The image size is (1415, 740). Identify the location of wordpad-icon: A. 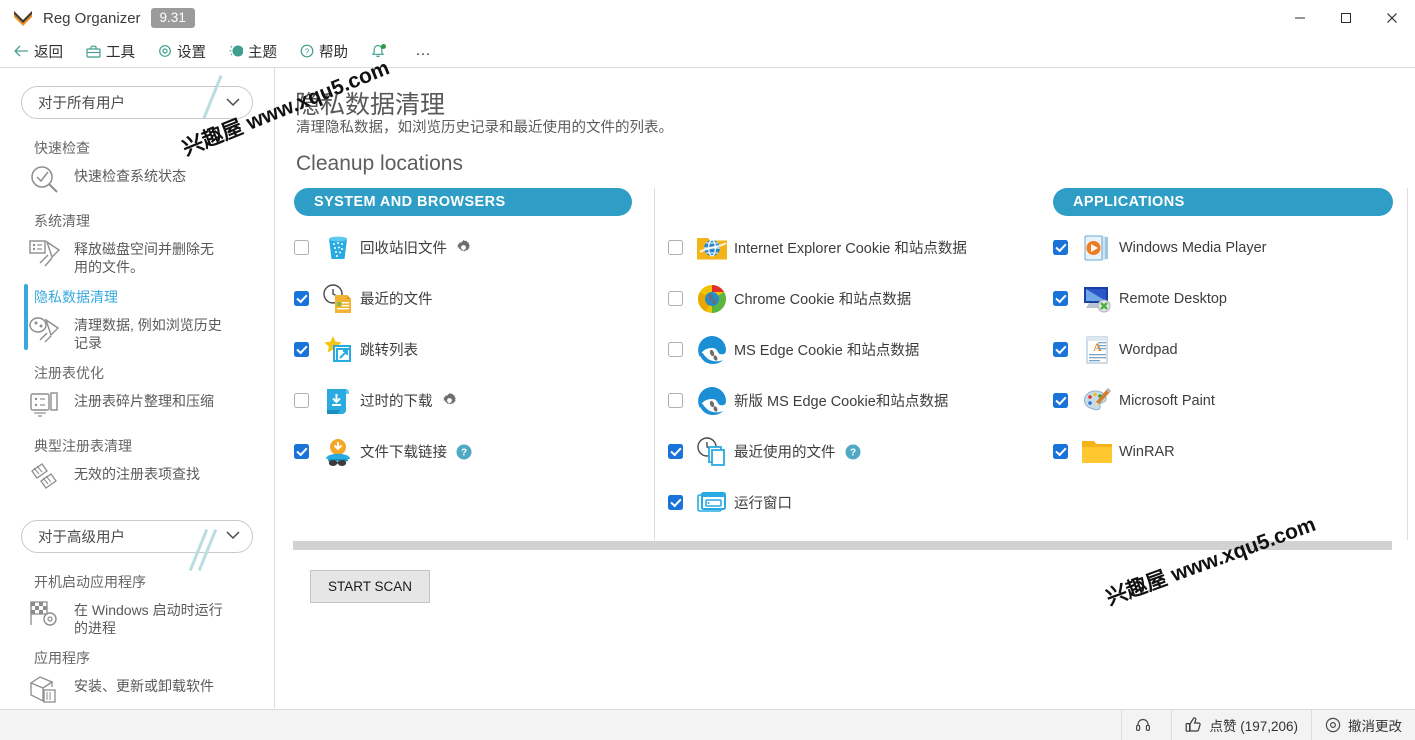
(1097, 350).